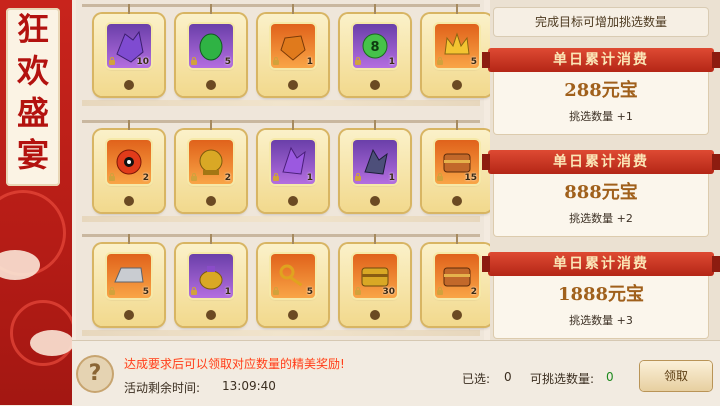  I want to click on event-title-char: 欢, so click(32, 71).